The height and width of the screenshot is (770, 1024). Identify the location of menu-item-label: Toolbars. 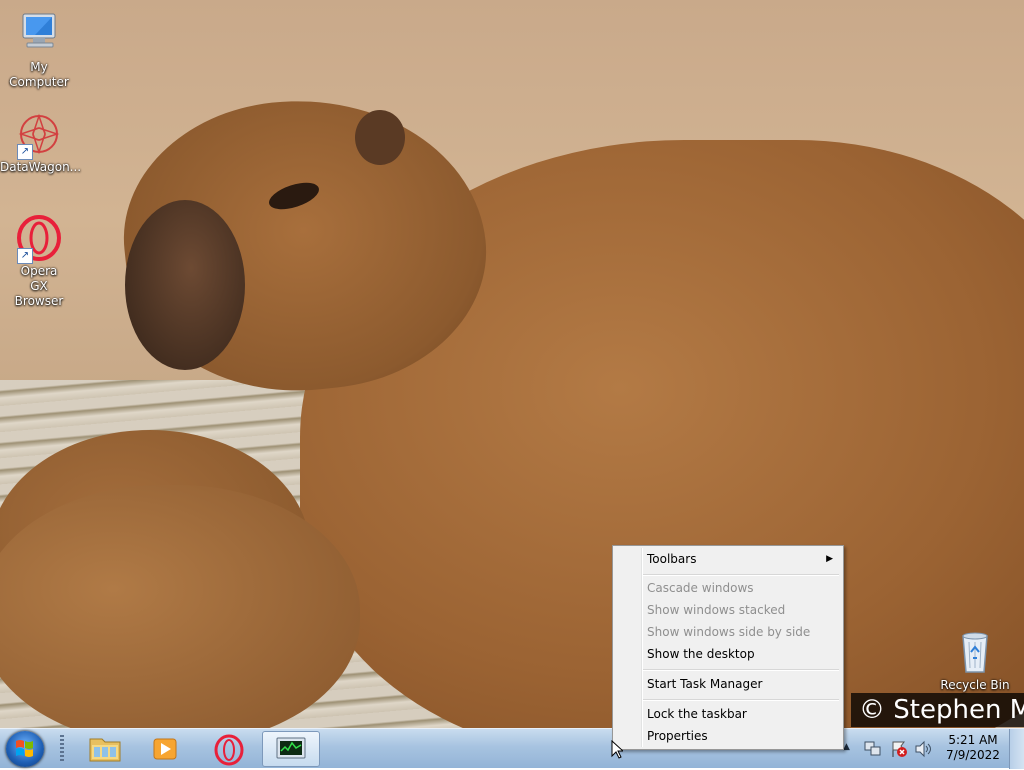
(672, 559).